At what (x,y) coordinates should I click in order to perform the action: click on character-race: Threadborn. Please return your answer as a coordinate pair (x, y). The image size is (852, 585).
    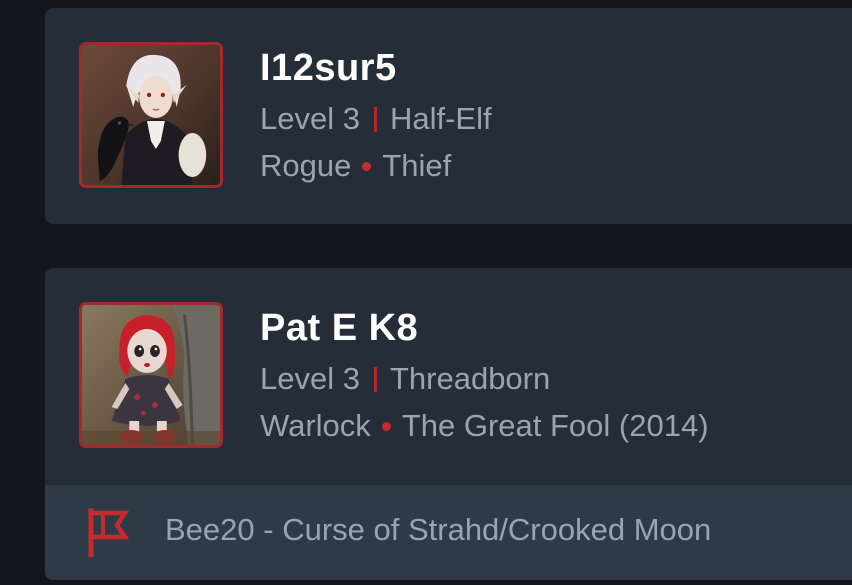
    Looking at the image, I should click on (470, 378).